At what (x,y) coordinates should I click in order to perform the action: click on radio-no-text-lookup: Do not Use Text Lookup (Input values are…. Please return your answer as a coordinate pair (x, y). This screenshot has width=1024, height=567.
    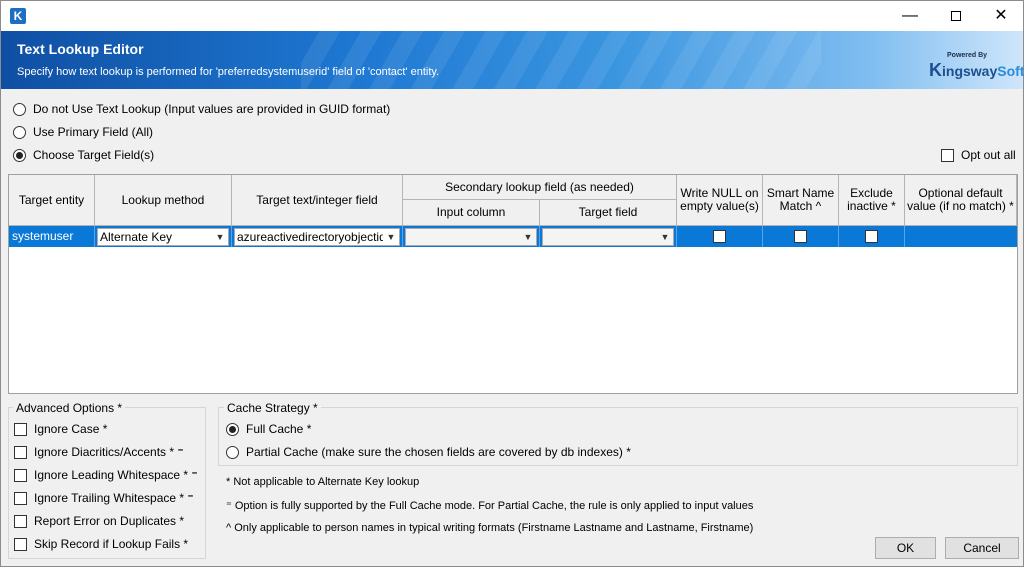
    Looking at the image, I should click on (201, 109).